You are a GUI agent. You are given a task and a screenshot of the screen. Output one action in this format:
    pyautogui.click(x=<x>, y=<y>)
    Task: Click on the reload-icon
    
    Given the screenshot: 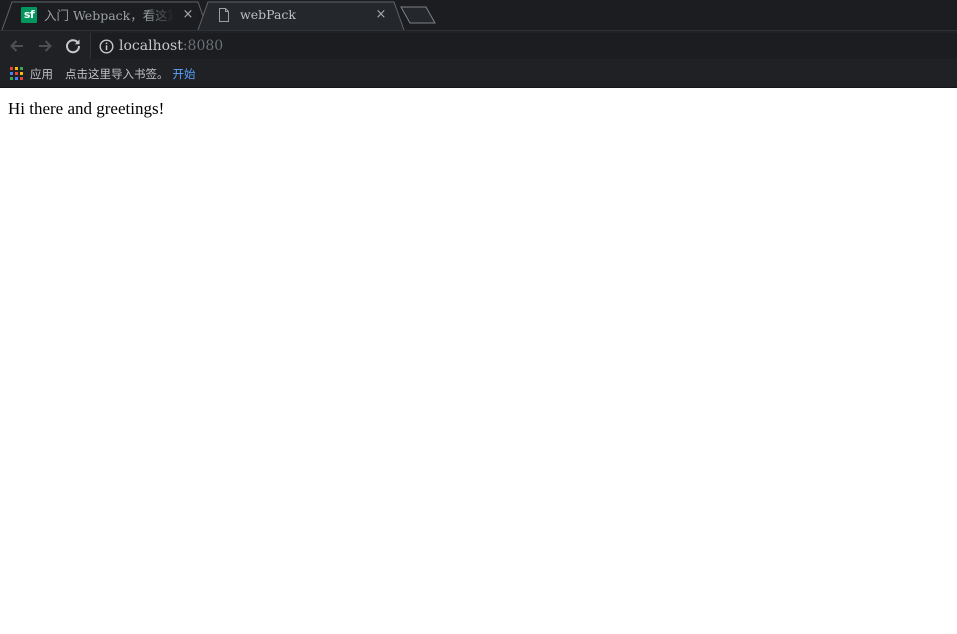 What is the action you would take?
    pyautogui.click(x=73, y=46)
    